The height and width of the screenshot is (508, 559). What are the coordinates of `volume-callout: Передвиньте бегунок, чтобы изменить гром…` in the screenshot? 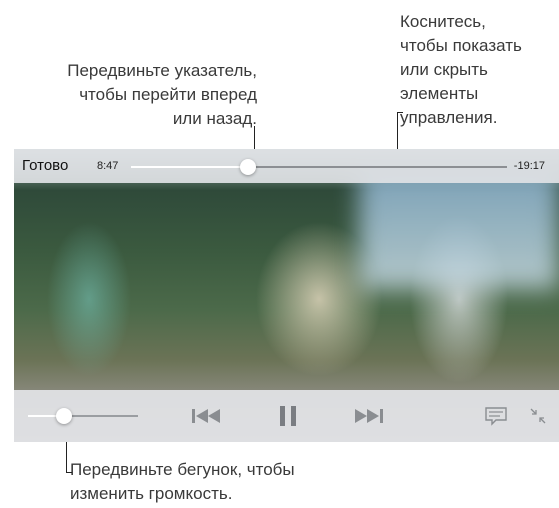 It's located at (182, 481).